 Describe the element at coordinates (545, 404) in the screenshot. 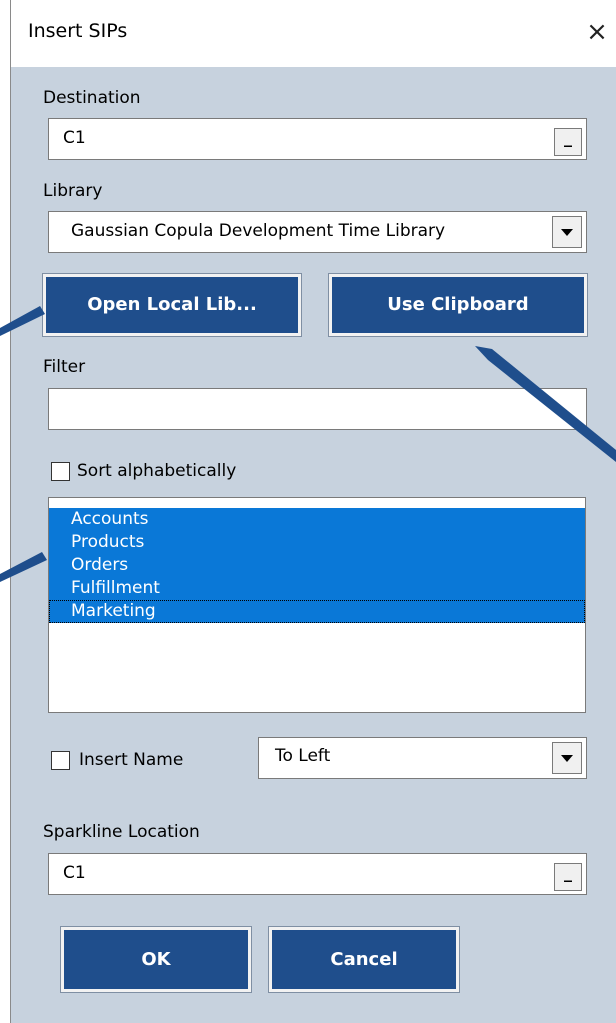

I see `arrow-to-clipboard` at that location.